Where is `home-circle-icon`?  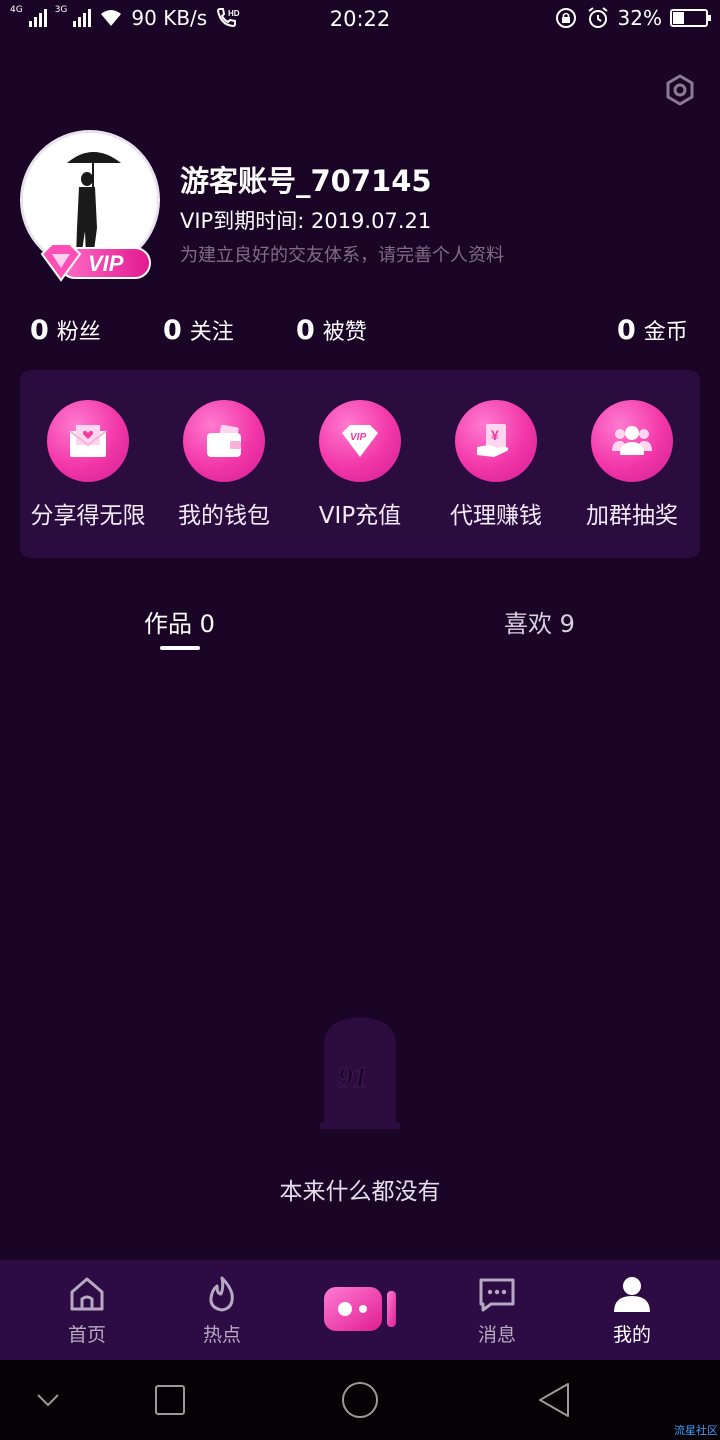
home-circle-icon is located at coordinates (360, 1400).